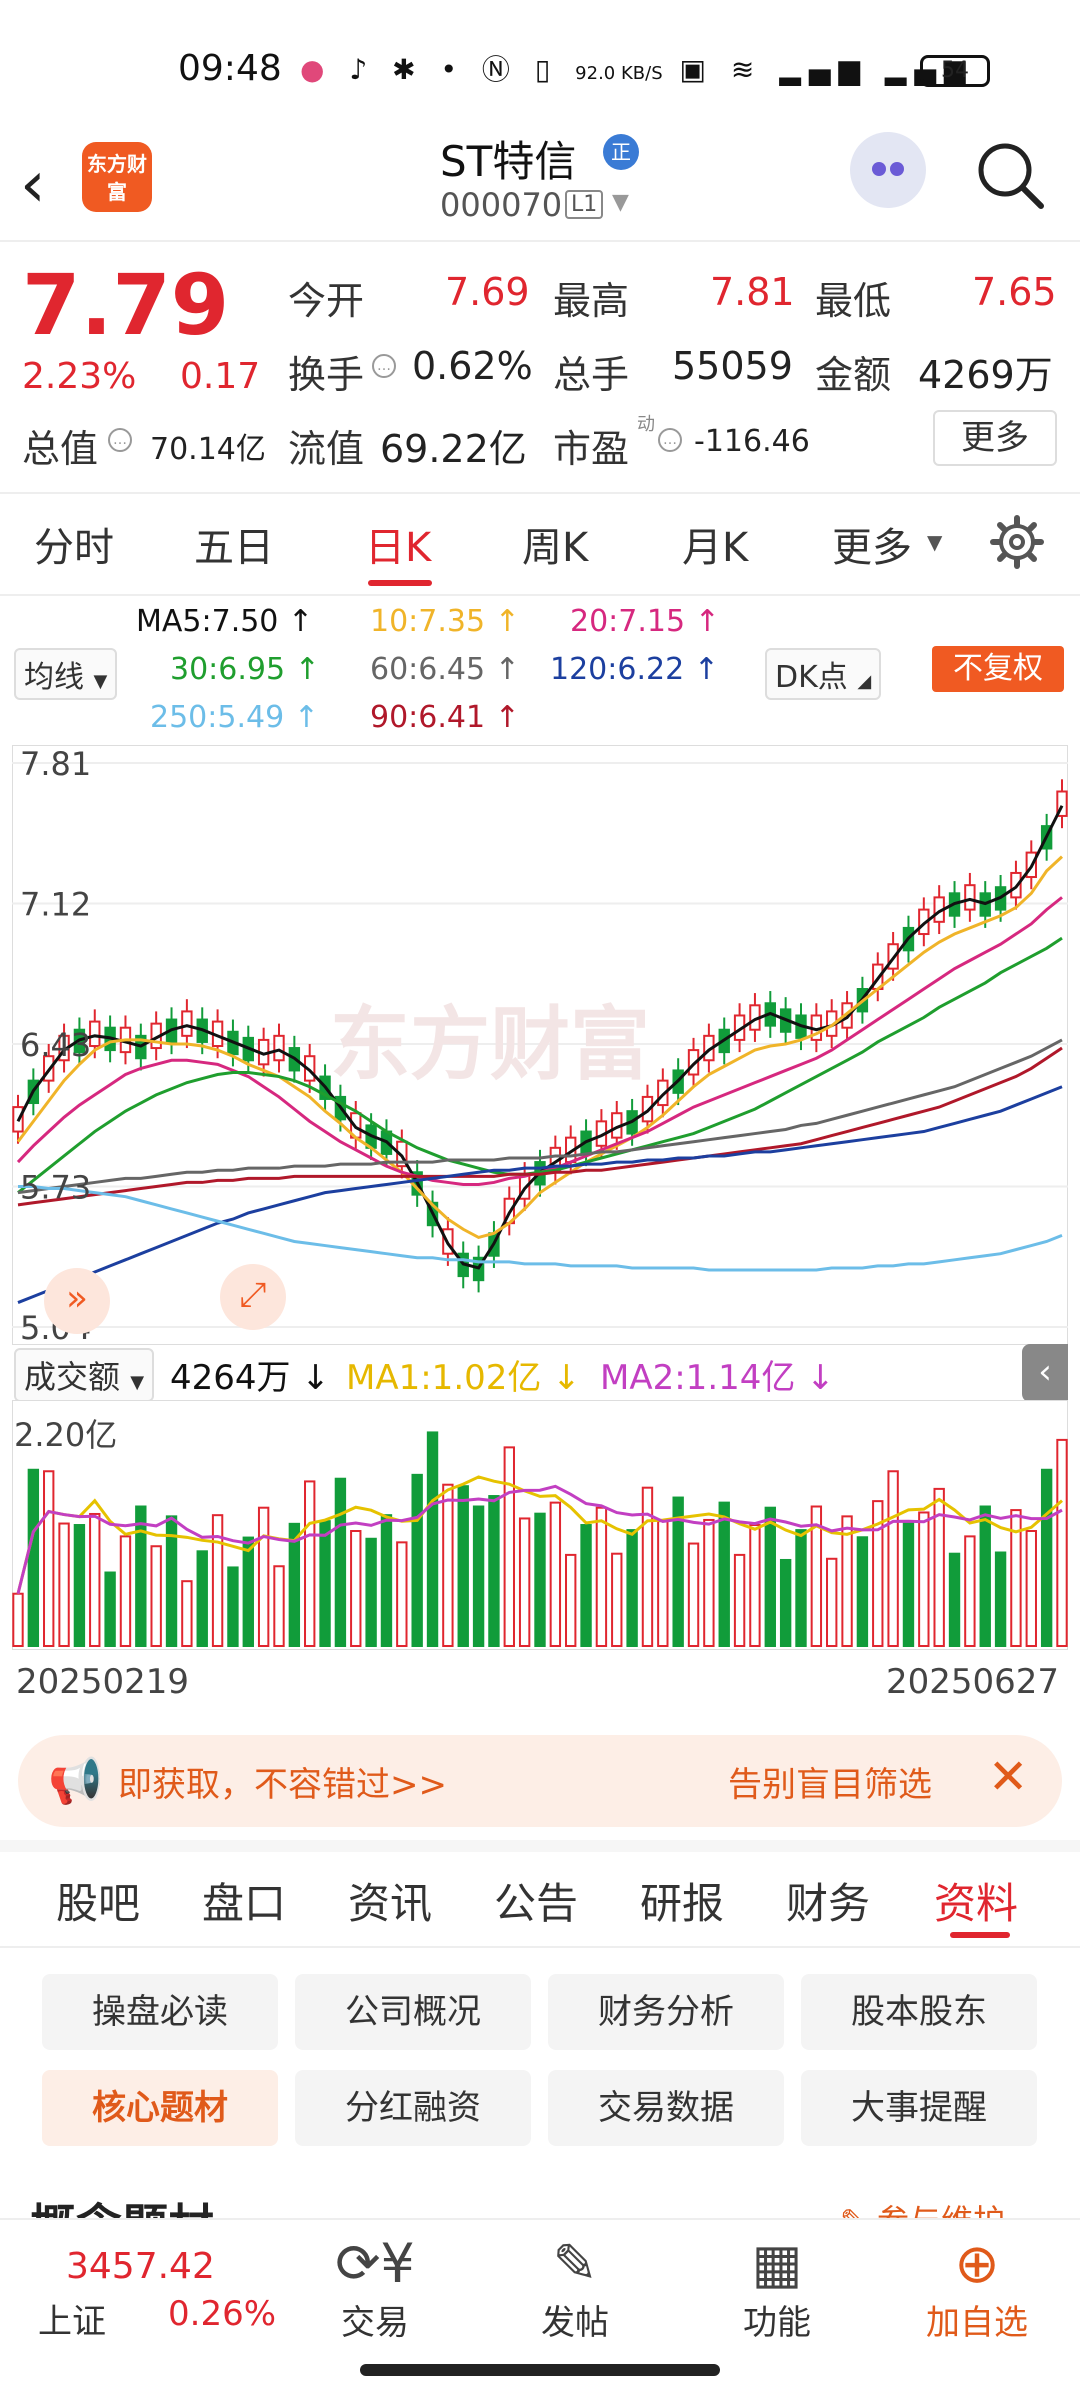  What do you see at coordinates (445, 717) in the screenshot?
I see `ma90-label: 90:6.41 ↑` at bounding box center [445, 717].